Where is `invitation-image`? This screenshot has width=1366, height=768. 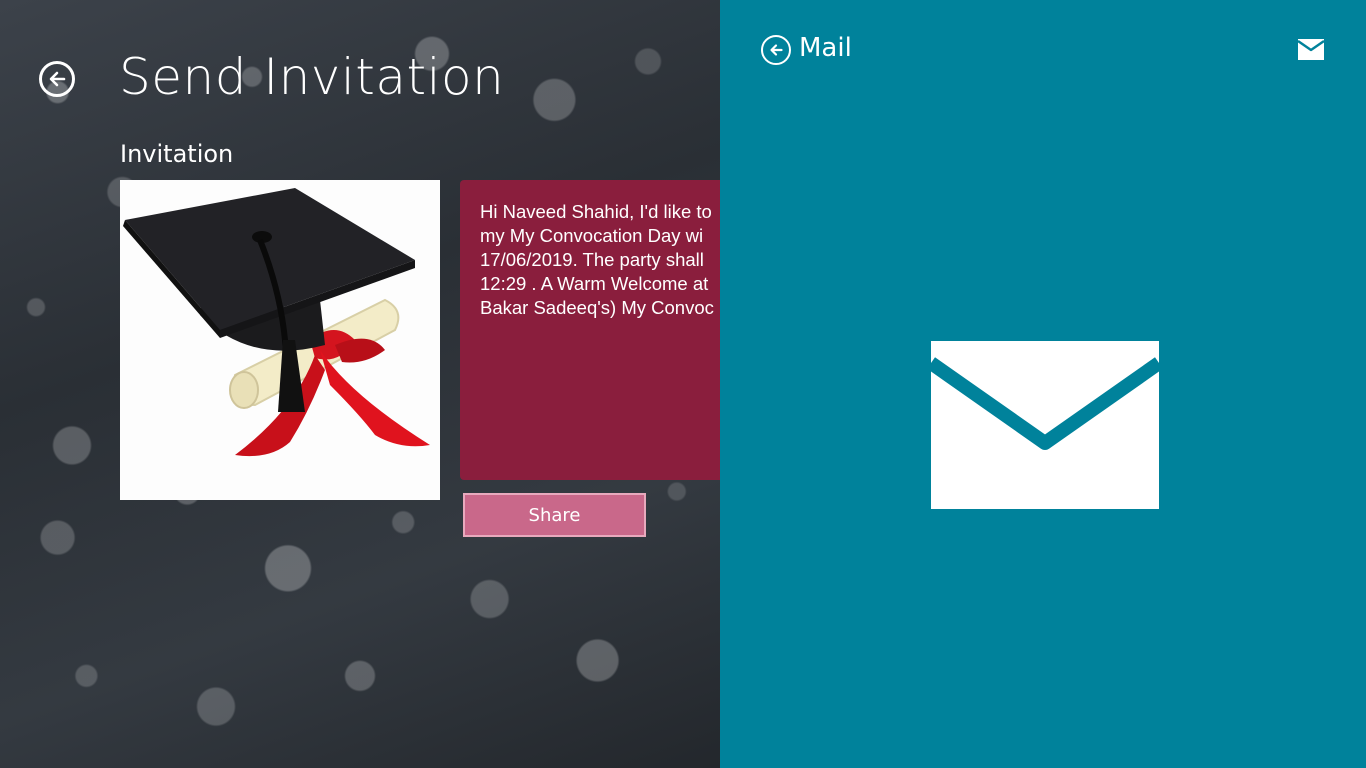
invitation-image is located at coordinates (280, 340).